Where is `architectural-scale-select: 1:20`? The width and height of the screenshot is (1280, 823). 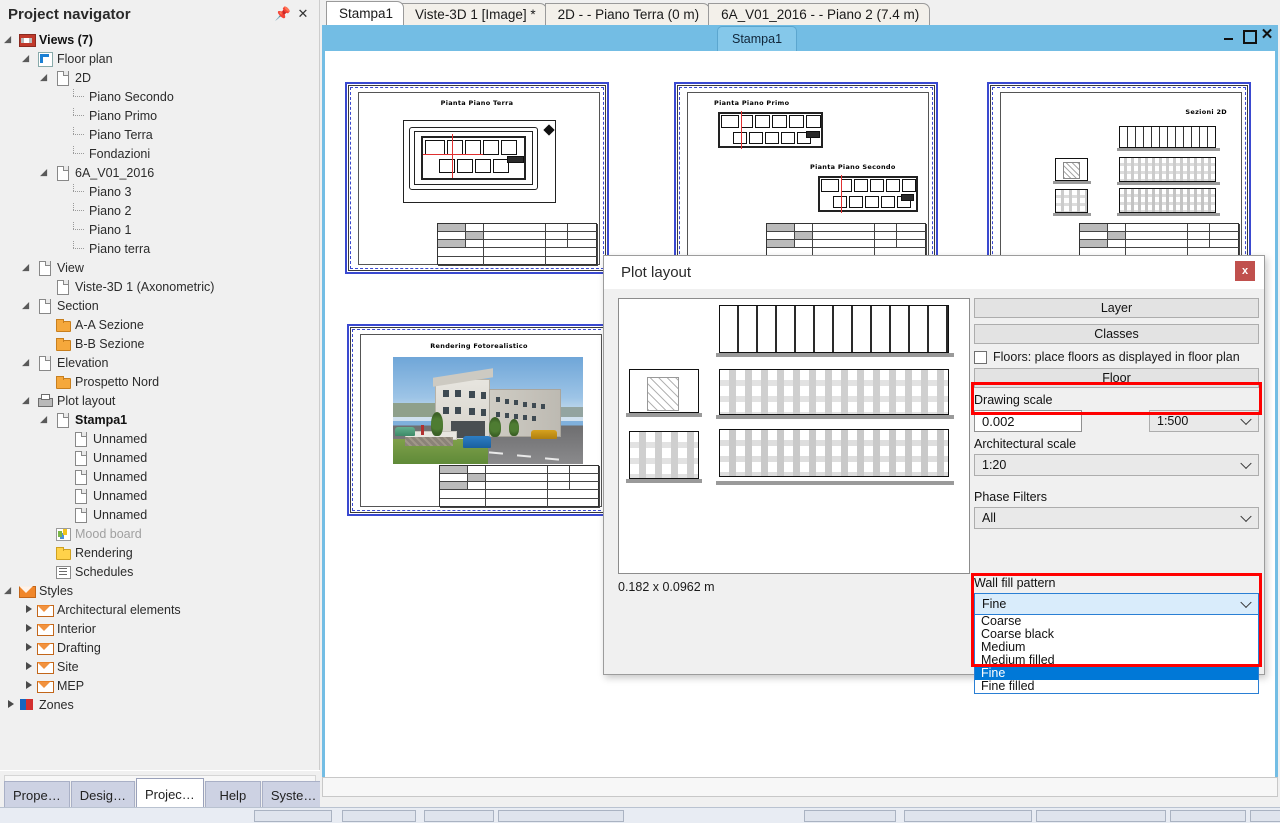 architectural-scale-select: 1:20 is located at coordinates (1116, 465).